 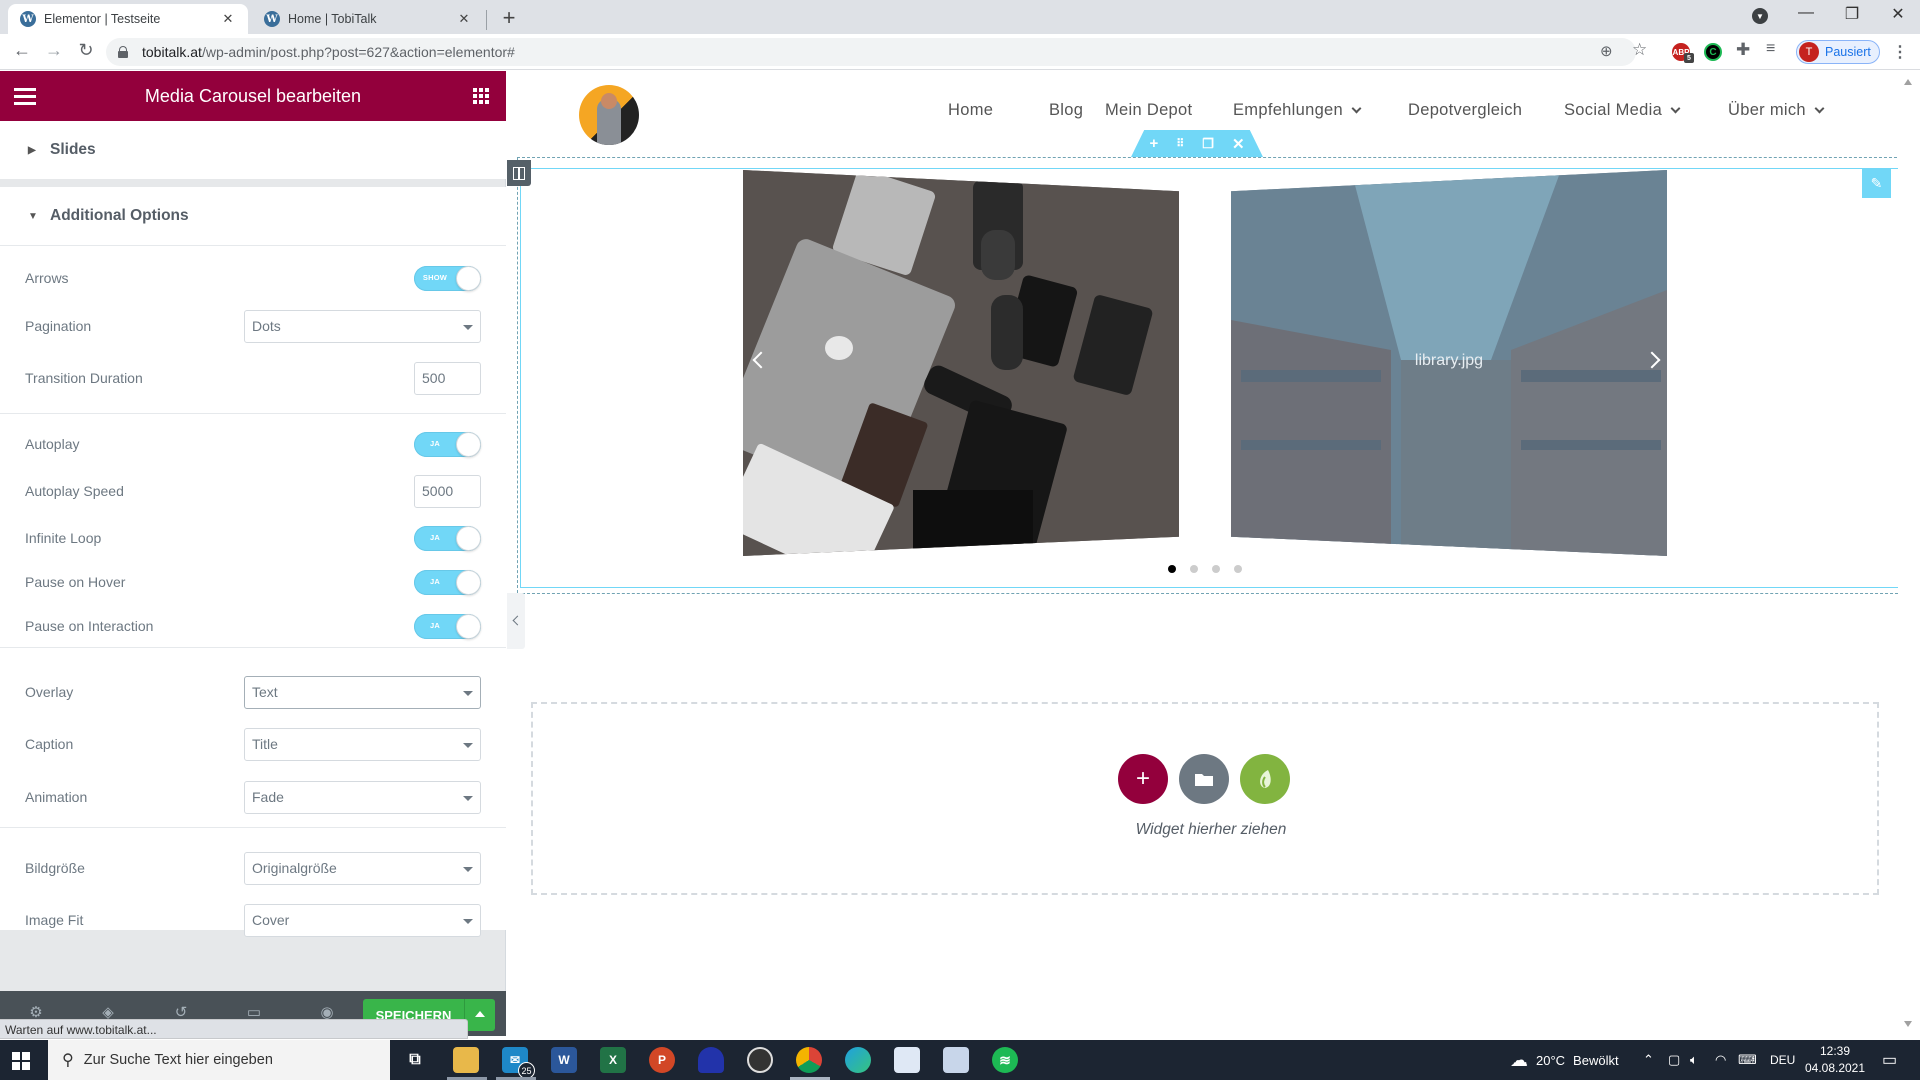 I want to click on section-slides: ▶ Slides, so click(x=253, y=150).